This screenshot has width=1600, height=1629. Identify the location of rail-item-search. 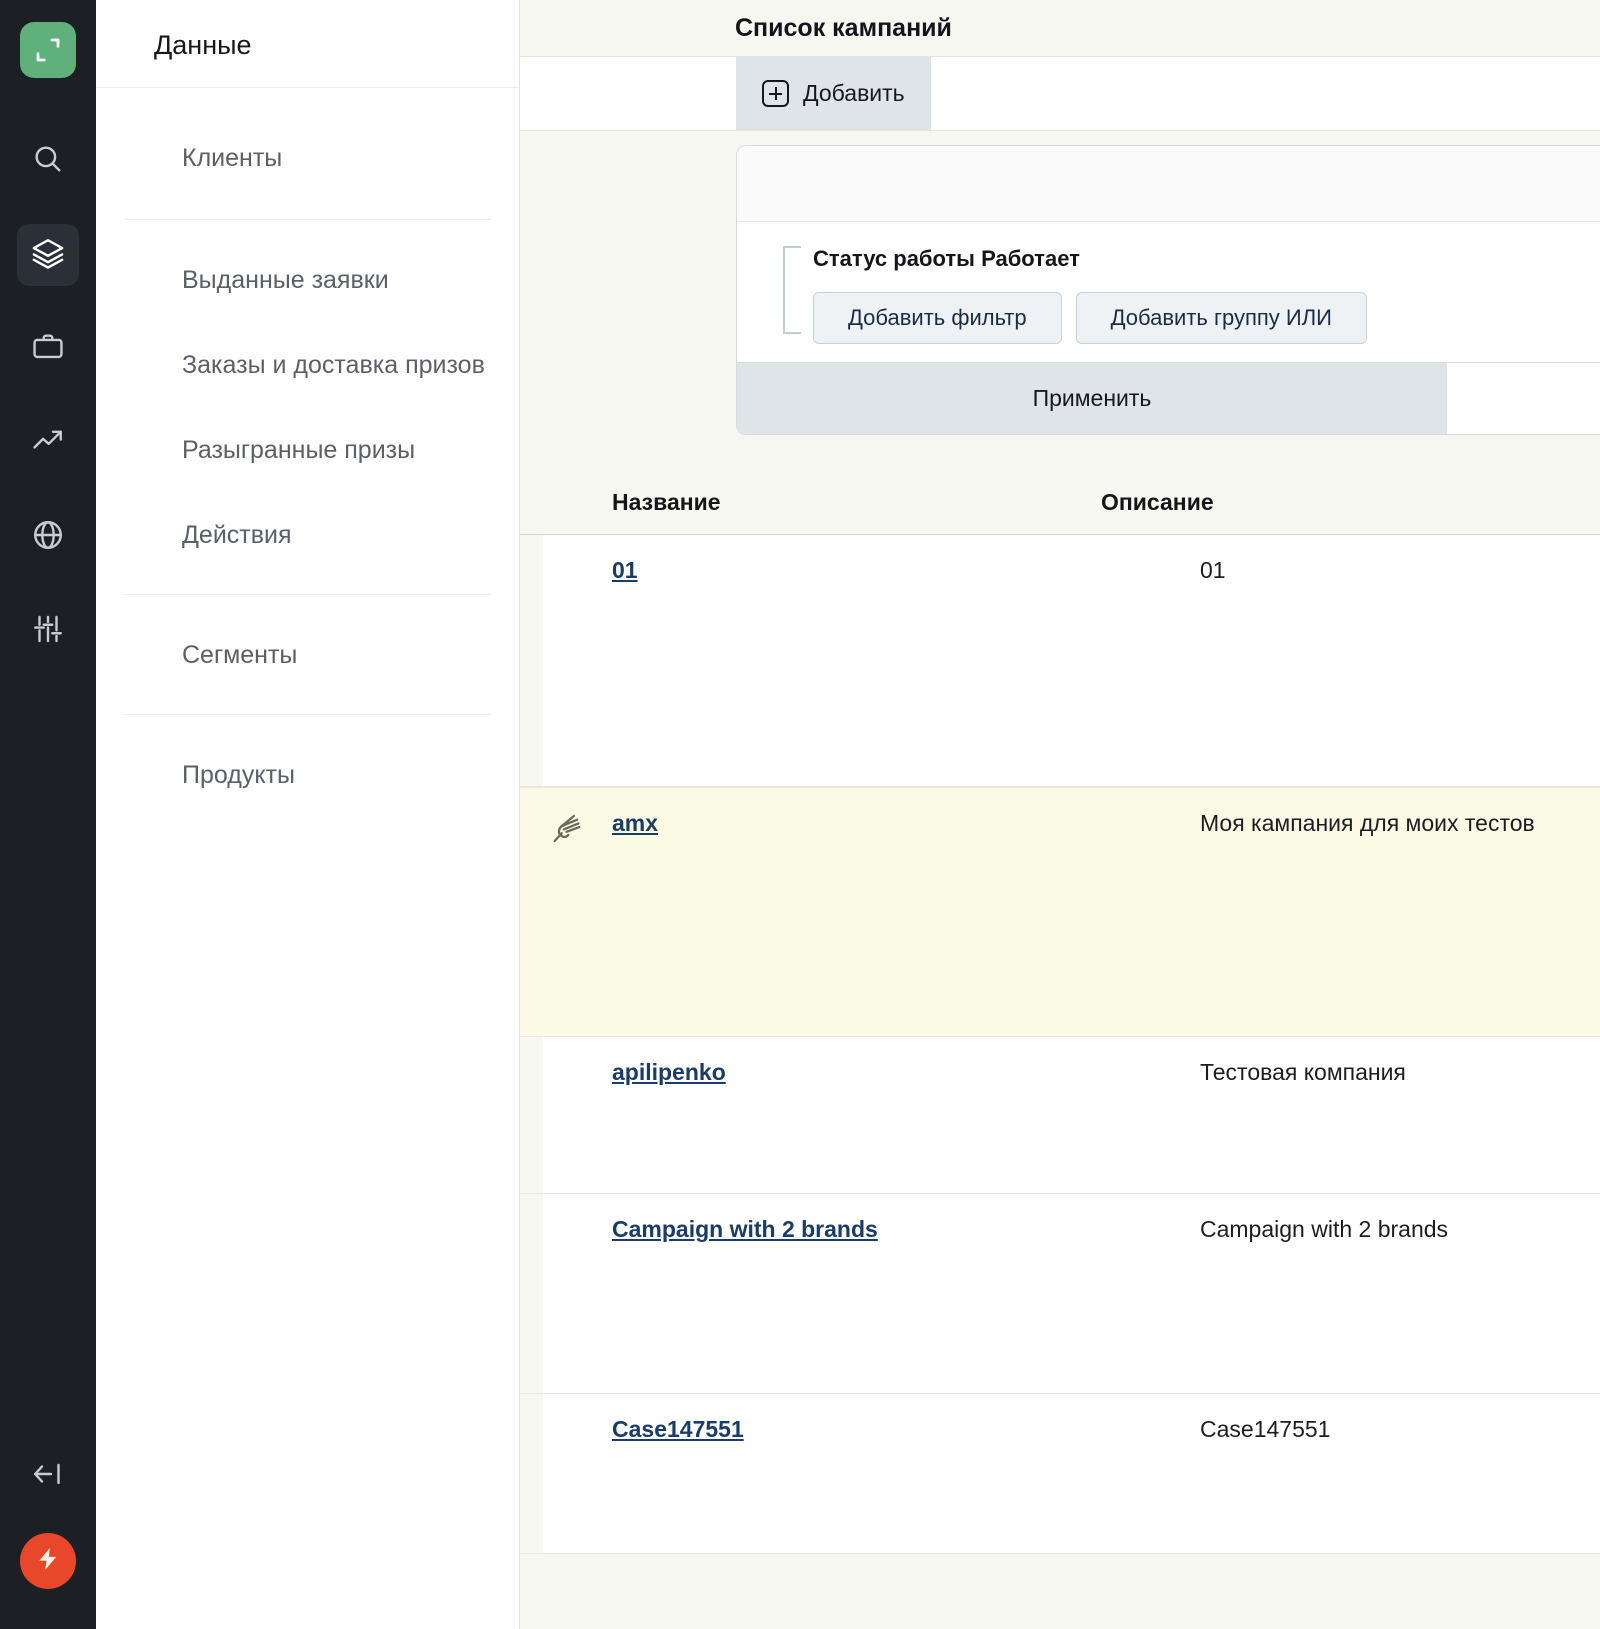
(48, 161).